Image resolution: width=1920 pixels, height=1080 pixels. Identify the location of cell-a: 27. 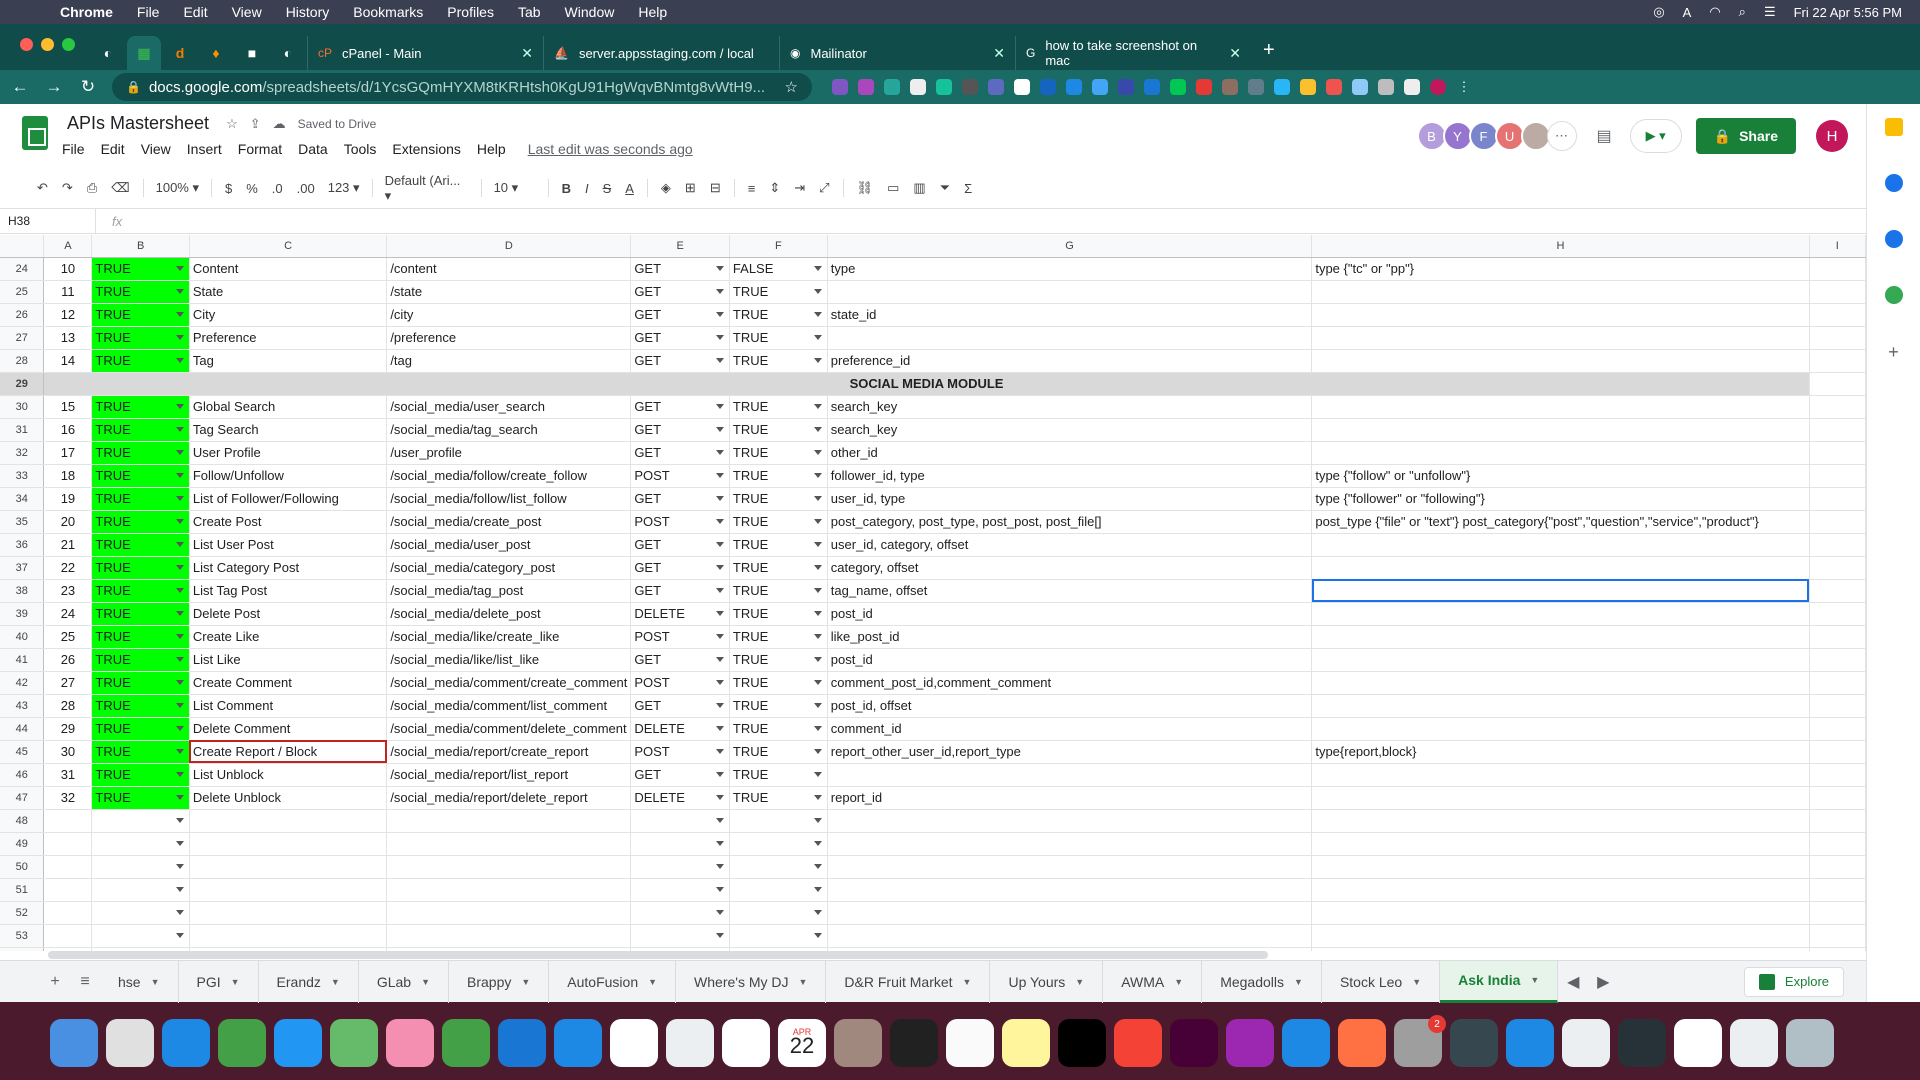
(68, 683).